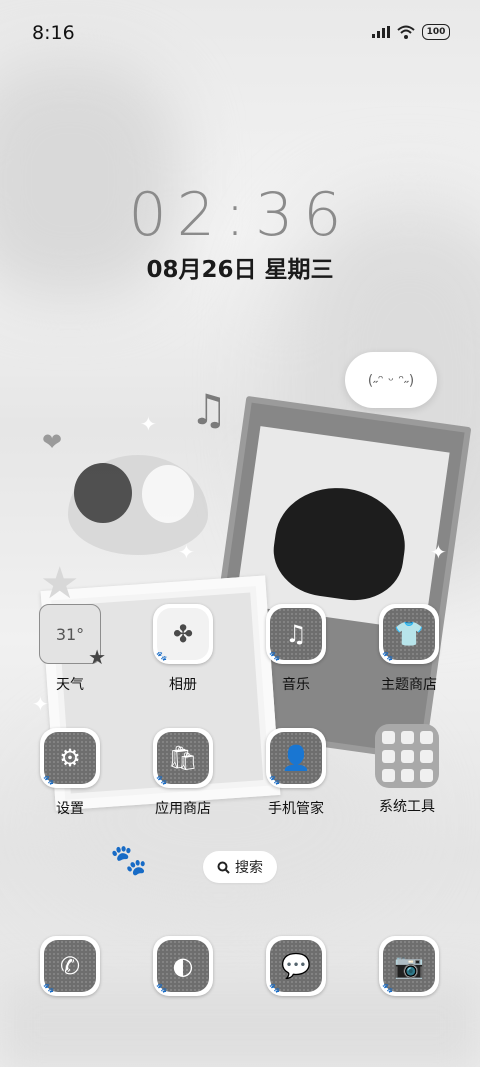 The height and width of the screenshot is (1067, 480). What do you see at coordinates (97, 657) in the screenshot?
I see `star-icon: ★` at bounding box center [97, 657].